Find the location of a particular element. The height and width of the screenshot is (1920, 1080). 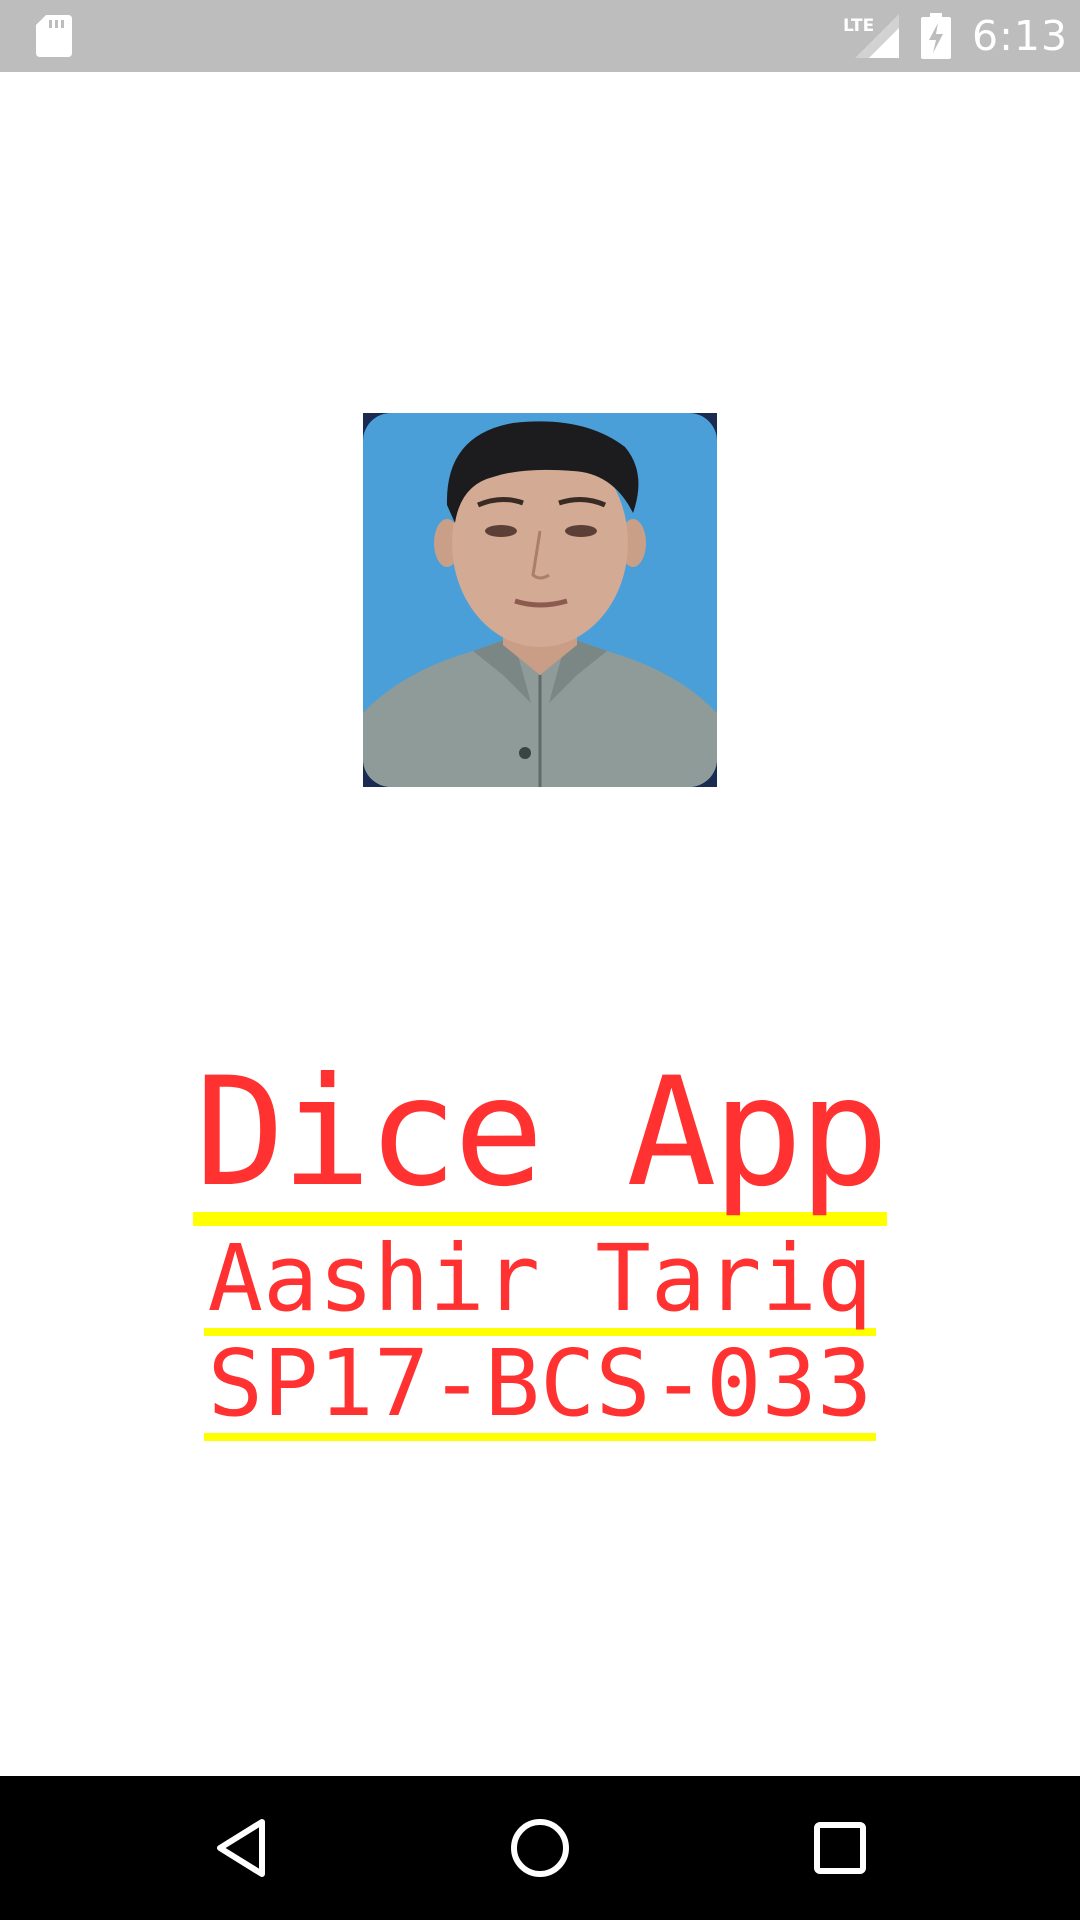

author-block: Aashir Tariq is located at coordinates (540, 1284).